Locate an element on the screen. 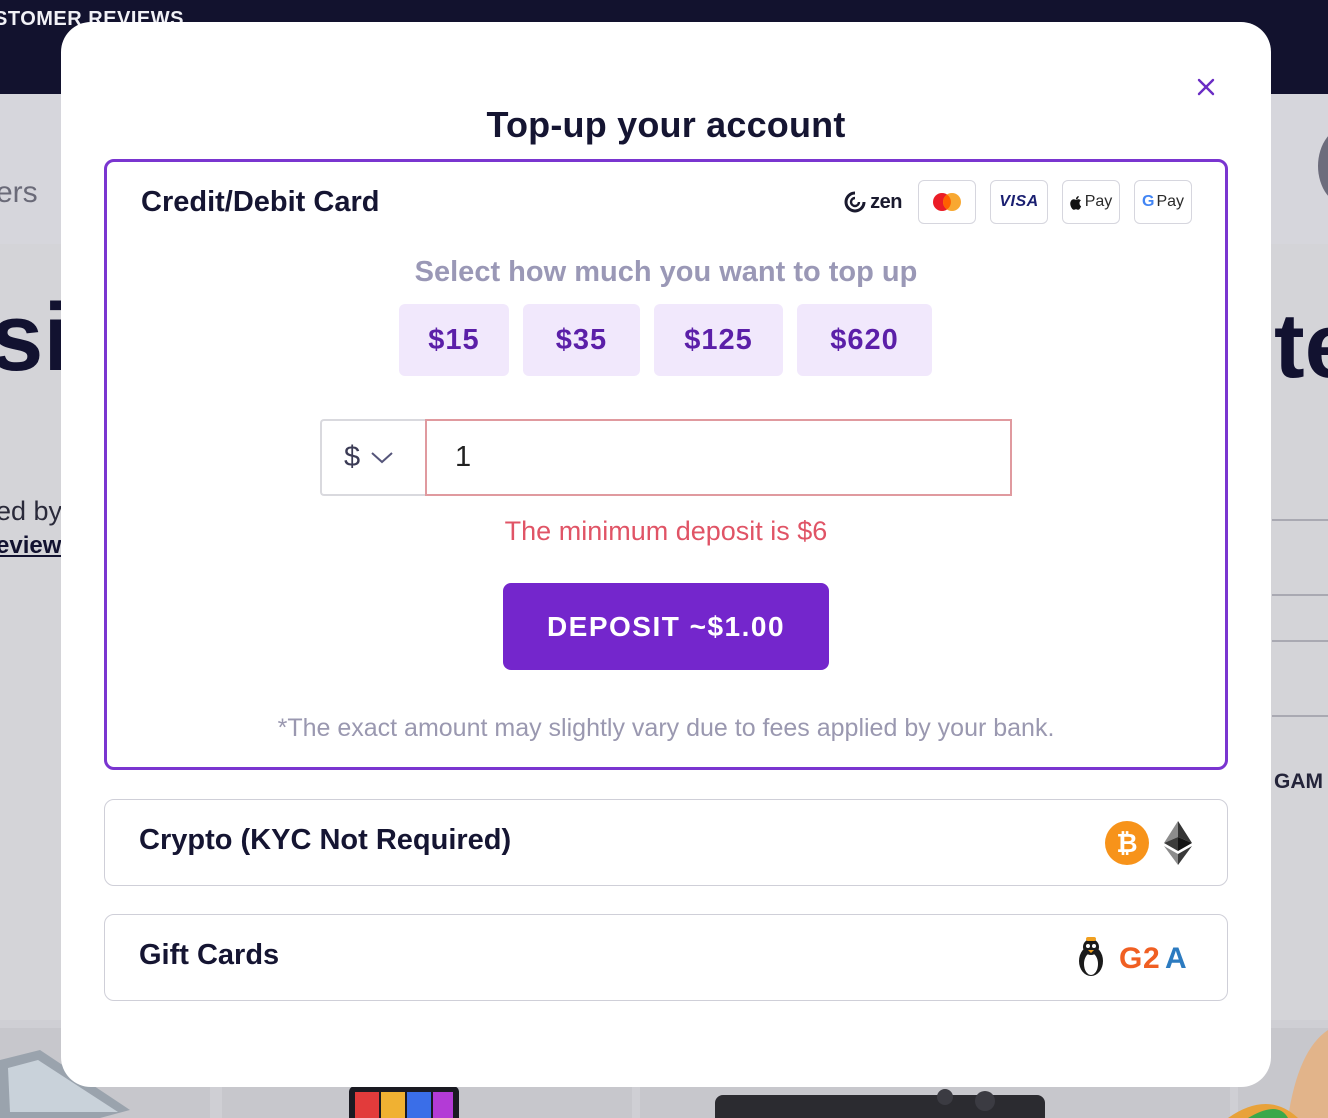 This screenshot has height=1118, width=1328. background-text: GAM is located at coordinates (1298, 781).